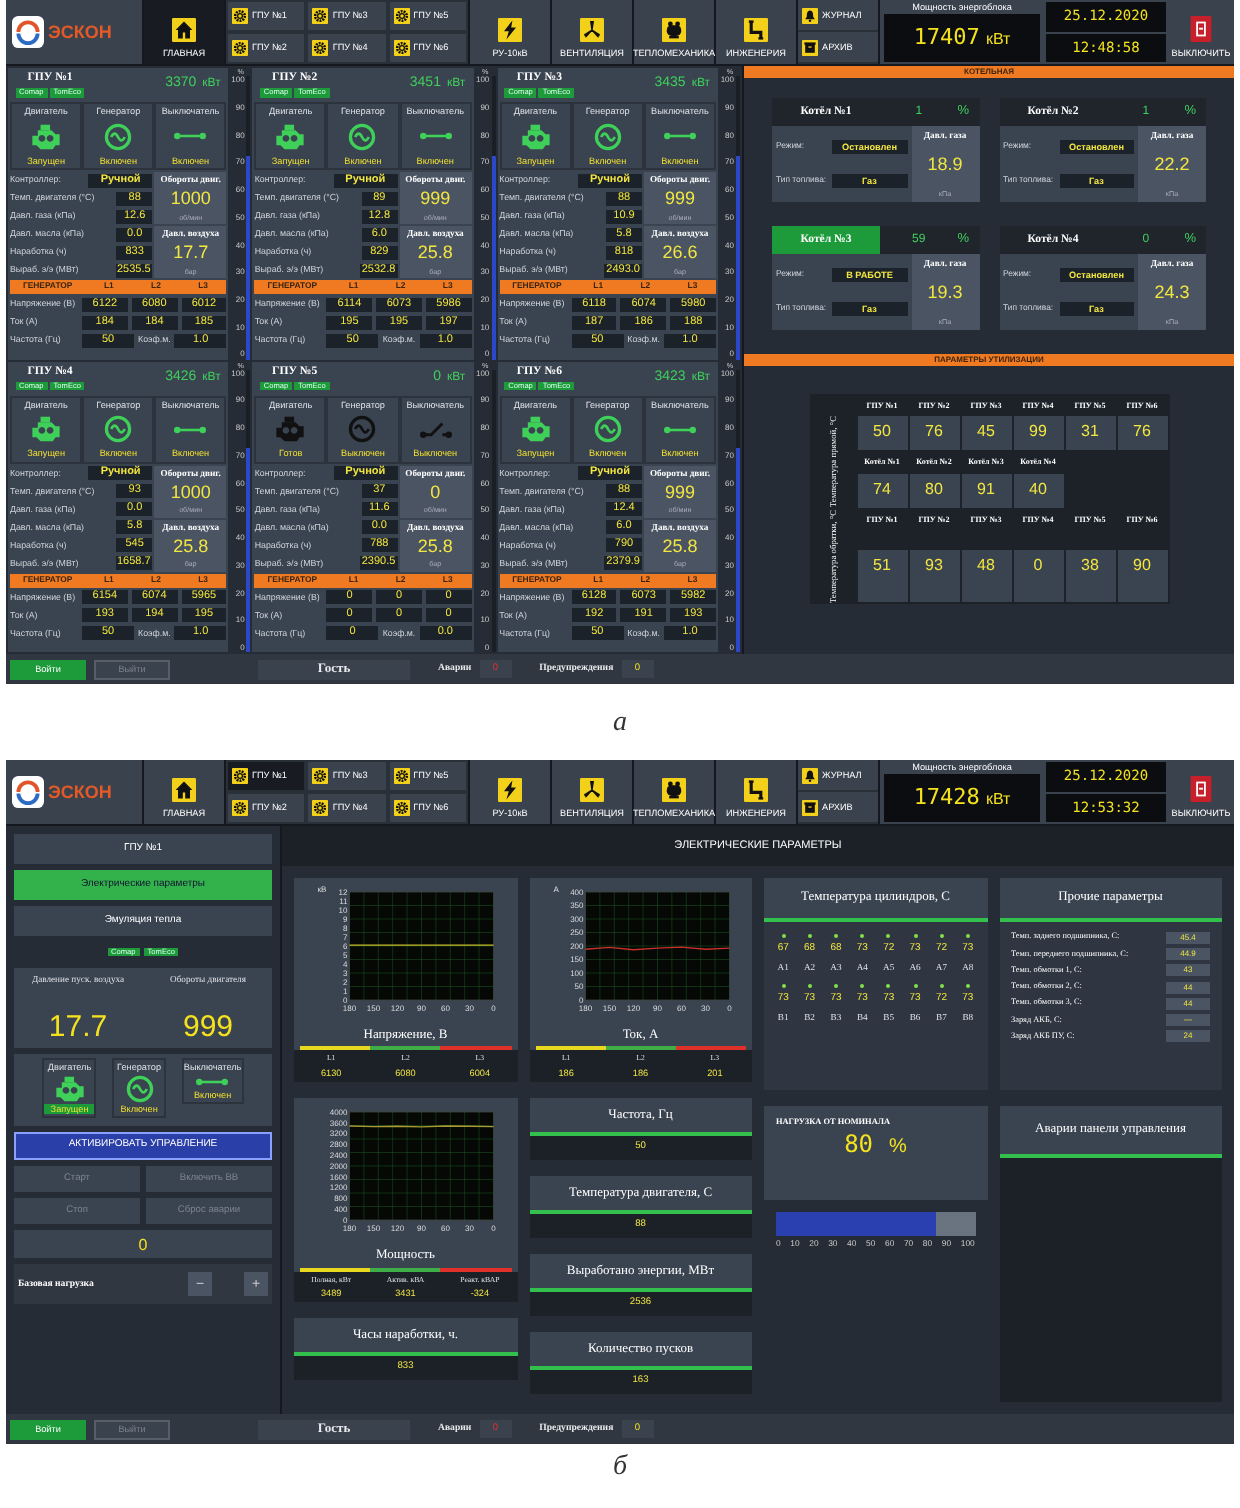 Image resolution: width=1240 pixels, height=1508 pixels. What do you see at coordinates (620, 1467) in the screenshot?
I see `figure-caption: б` at bounding box center [620, 1467].